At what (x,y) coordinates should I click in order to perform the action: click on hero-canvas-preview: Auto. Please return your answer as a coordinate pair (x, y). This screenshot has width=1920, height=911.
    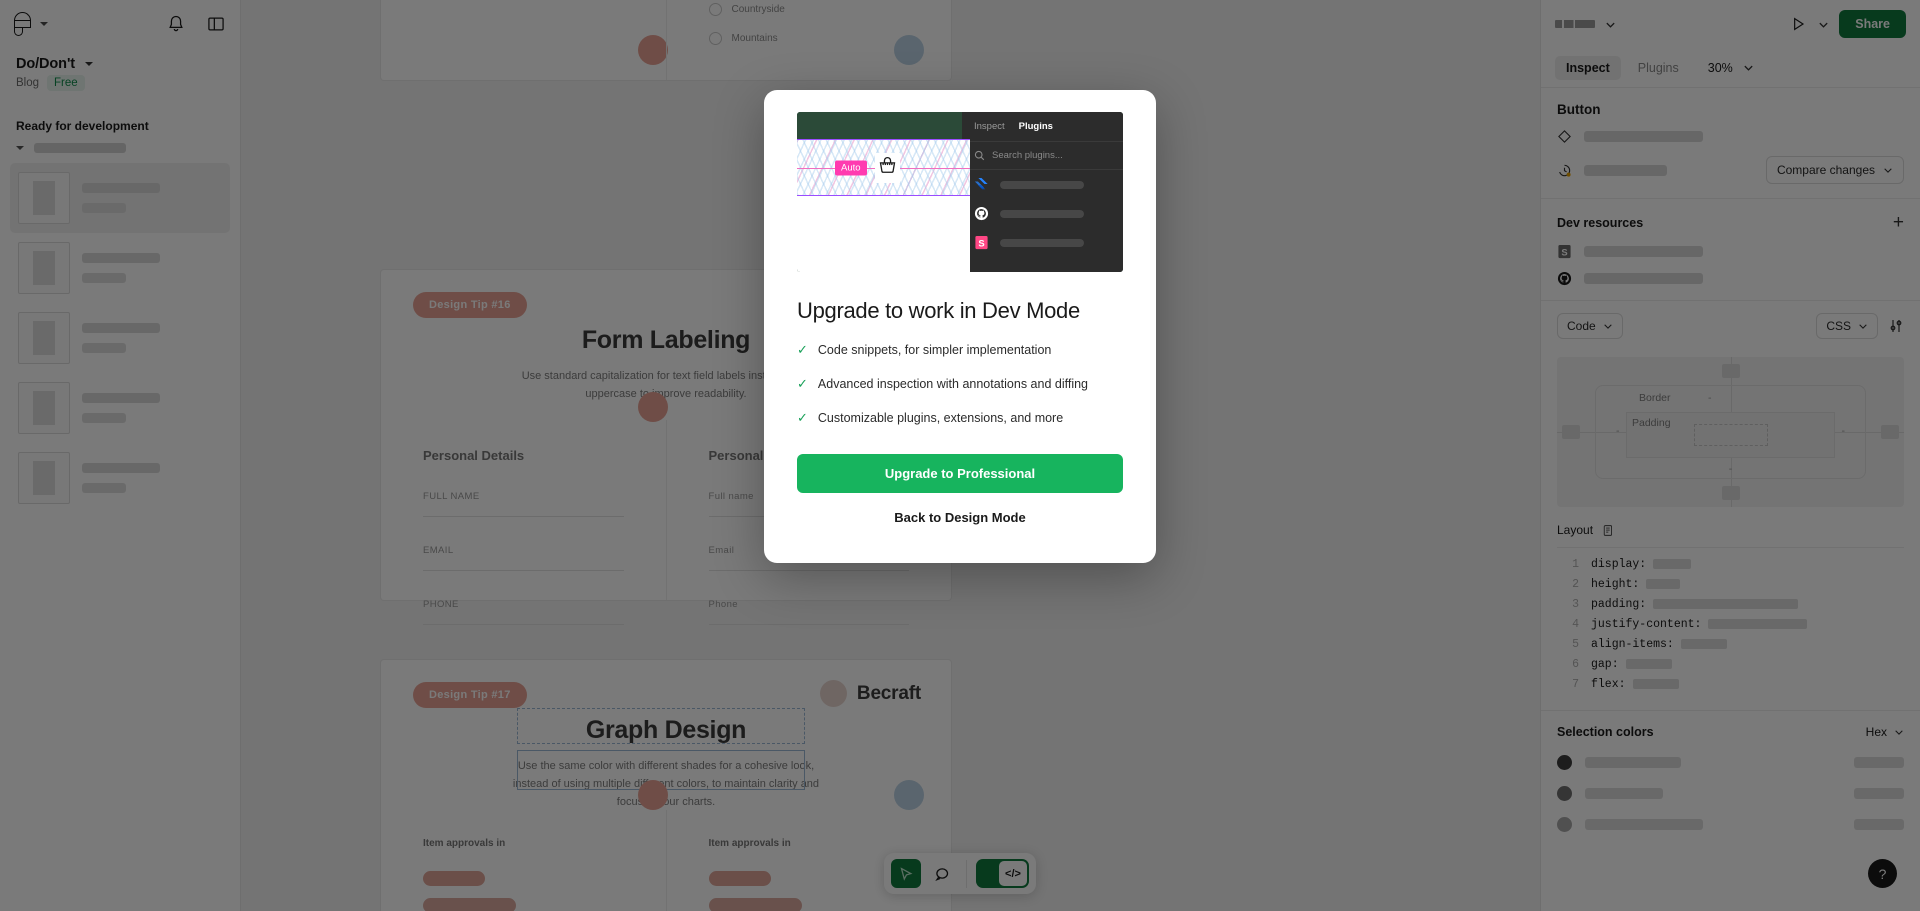
    Looking at the image, I should click on (883, 192).